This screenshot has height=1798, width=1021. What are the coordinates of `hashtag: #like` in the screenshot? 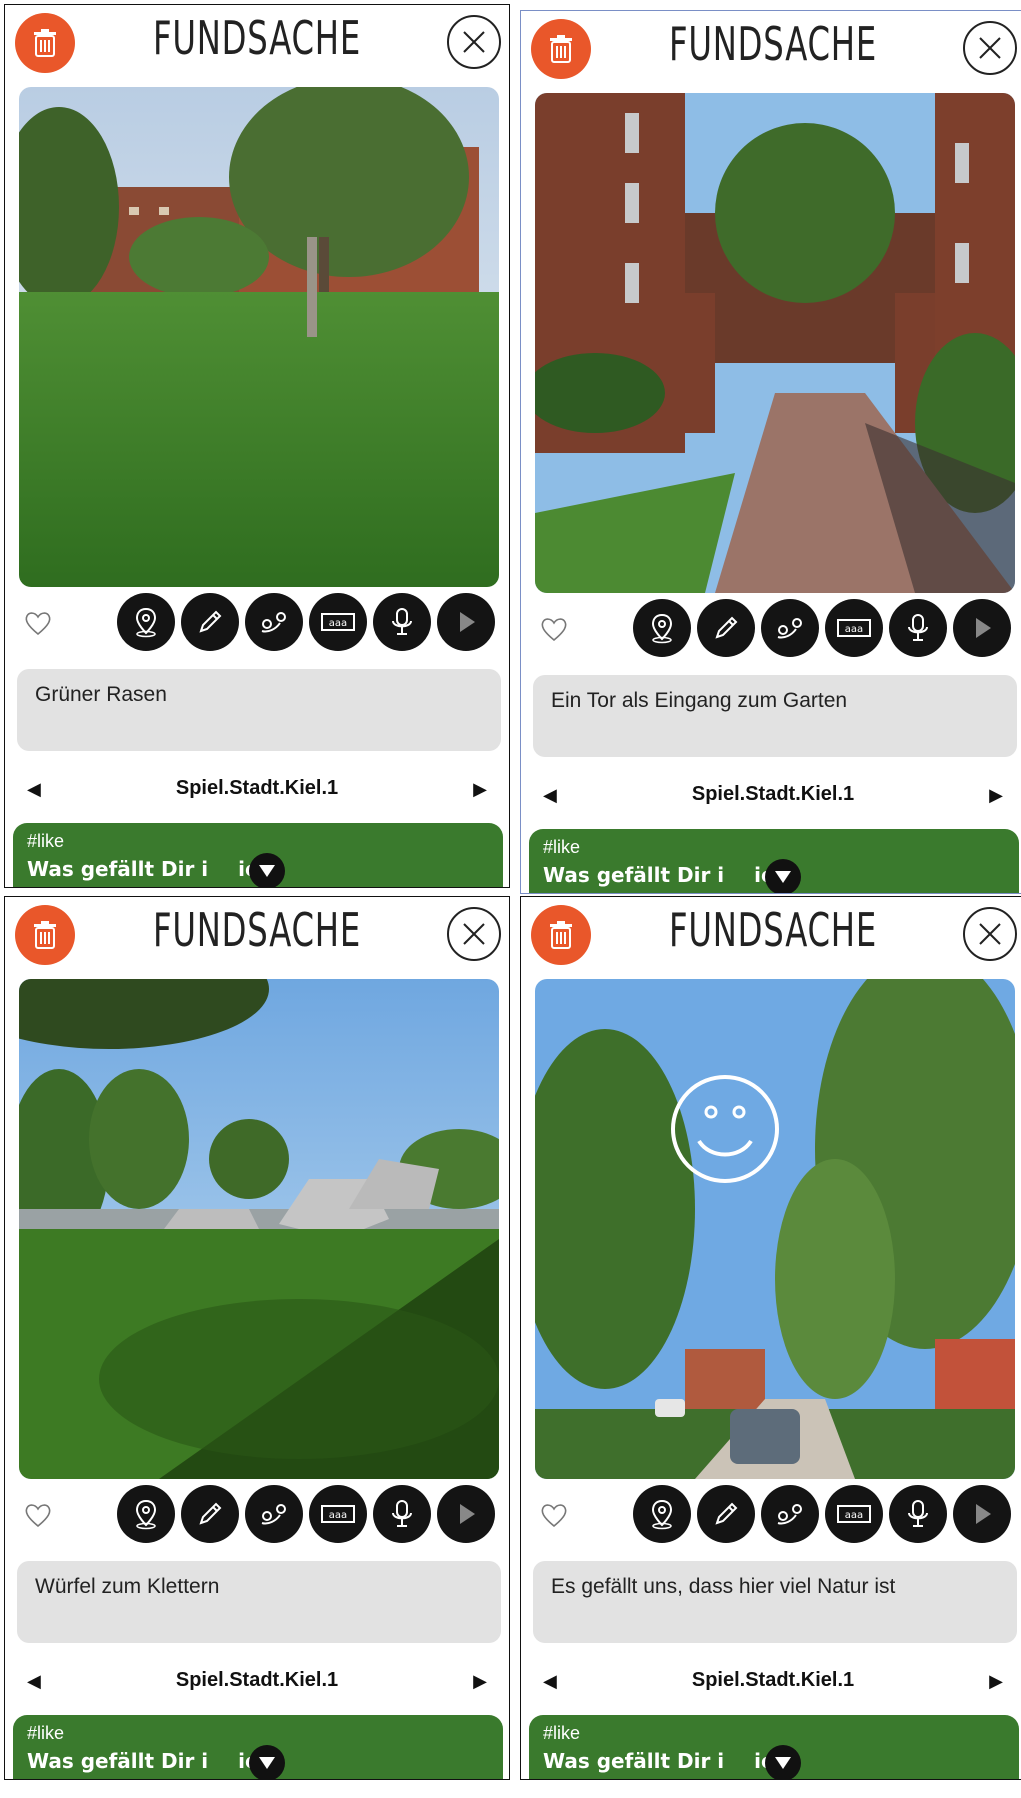 It's located at (46, 841).